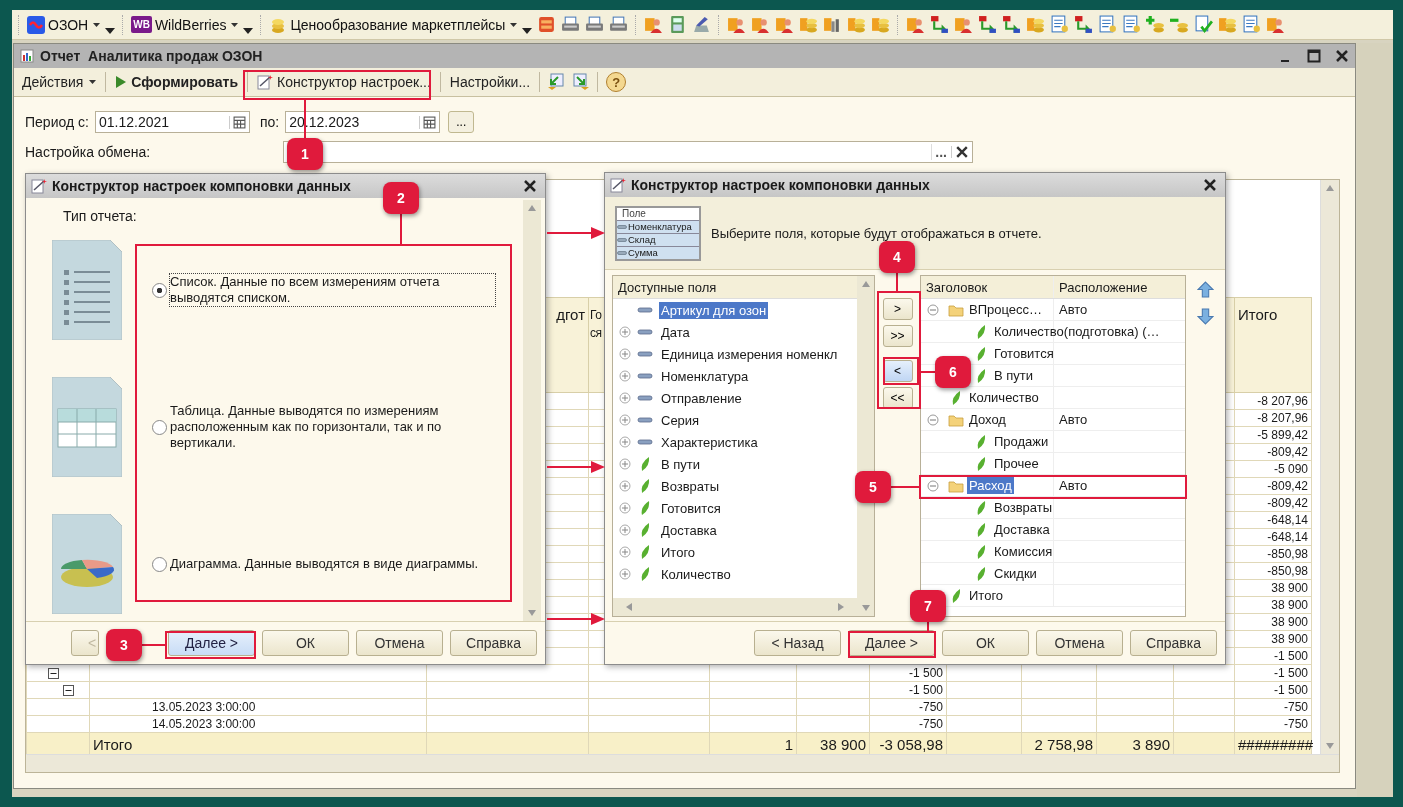 The height and width of the screenshot is (807, 1403). I want to click on tree-item: Количество, so click(1004, 397).